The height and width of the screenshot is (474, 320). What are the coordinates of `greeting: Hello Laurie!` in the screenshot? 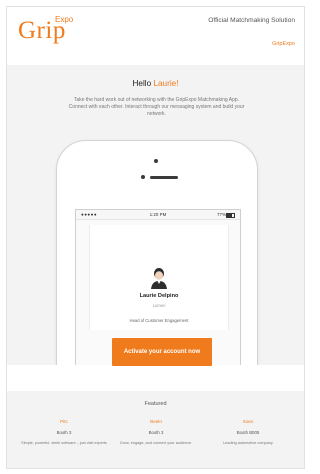 It's located at (155, 83).